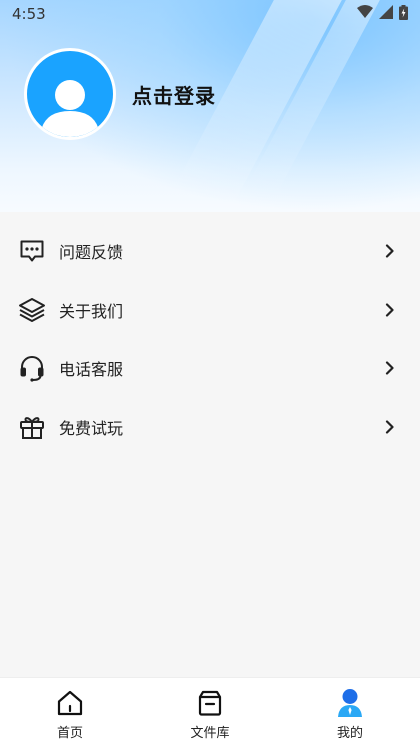 The height and width of the screenshot is (747, 420). I want to click on menu-item-label: 问题反馈, so click(91, 253).